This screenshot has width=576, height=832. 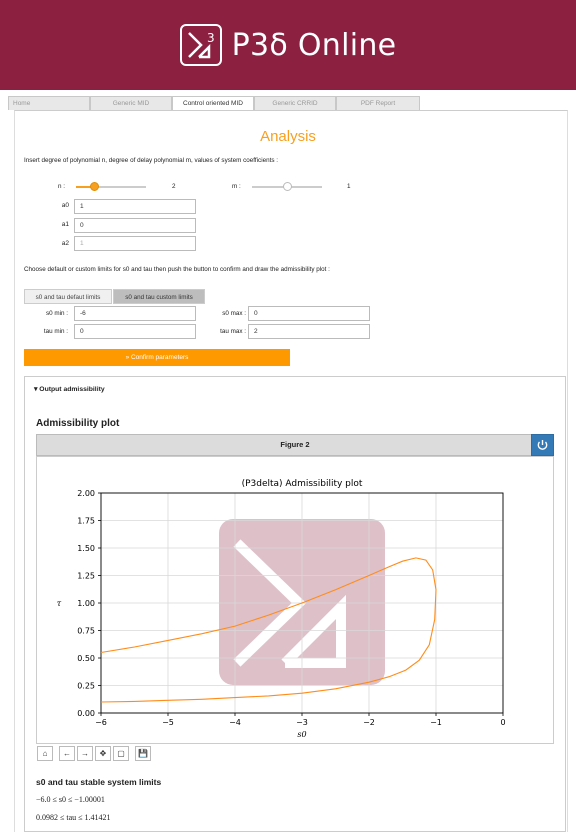 What do you see at coordinates (233, 331) in the screenshot?
I see `tau-max-label: tau max :` at bounding box center [233, 331].